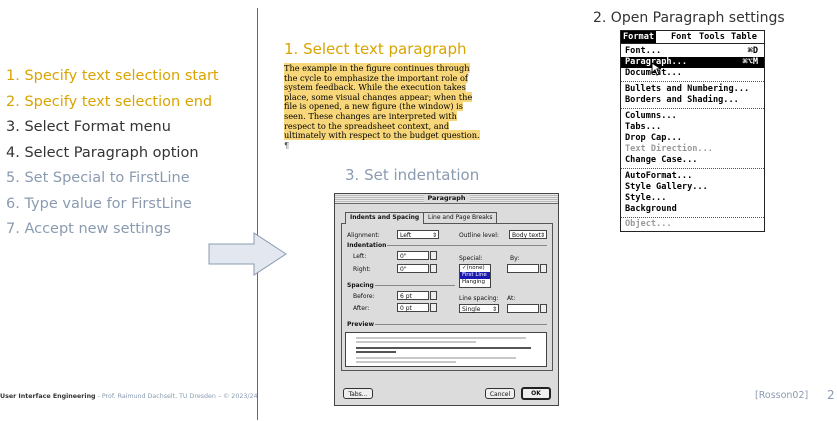 The height and width of the screenshot is (421, 837). What do you see at coordinates (433, 295) in the screenshot?
I see `before-stepper` at bounding box center [433, 295].